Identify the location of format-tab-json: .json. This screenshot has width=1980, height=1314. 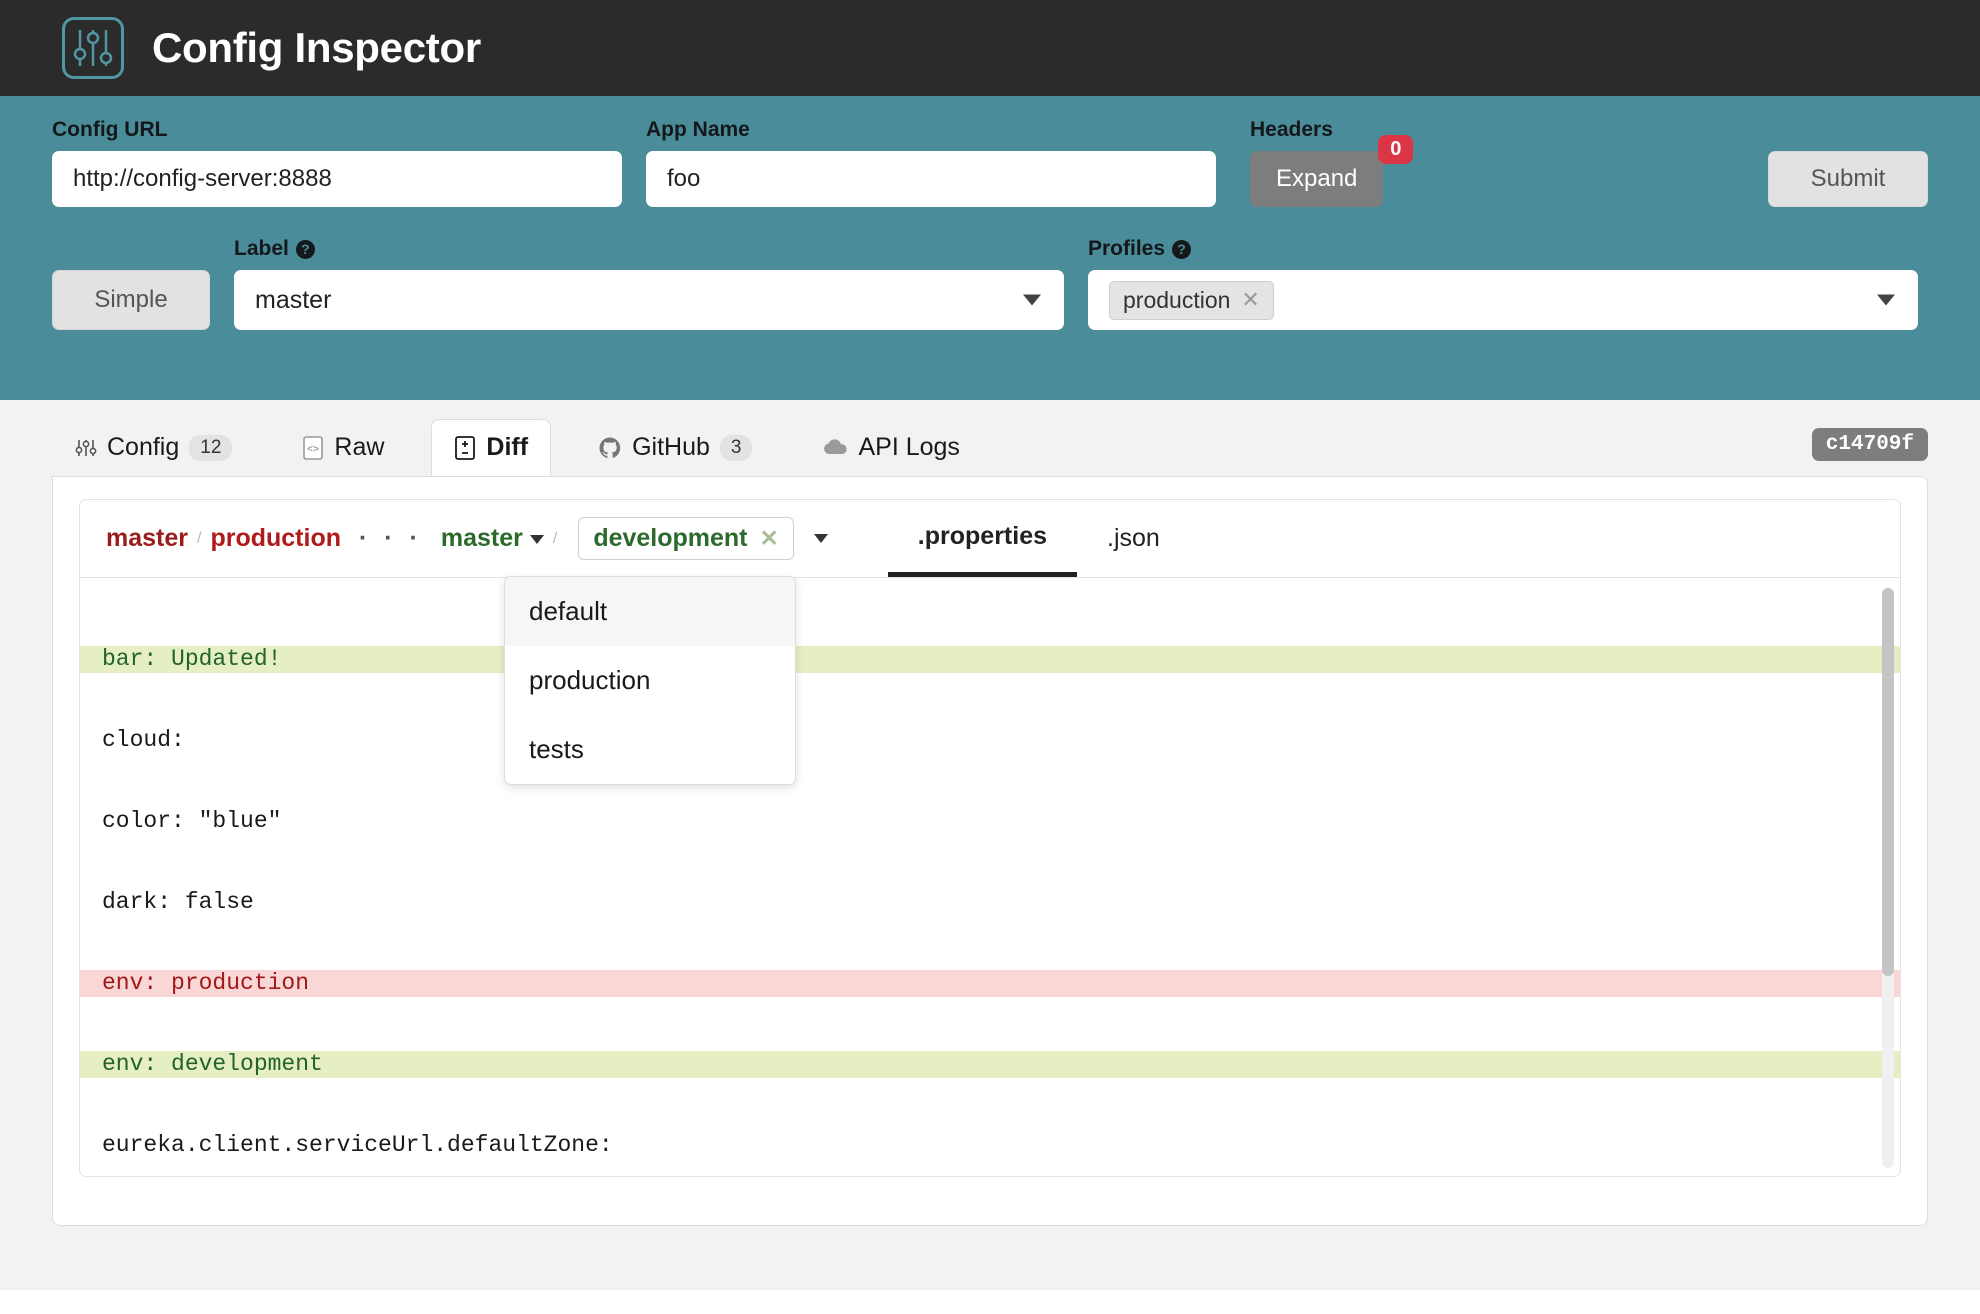
(1133, 538).